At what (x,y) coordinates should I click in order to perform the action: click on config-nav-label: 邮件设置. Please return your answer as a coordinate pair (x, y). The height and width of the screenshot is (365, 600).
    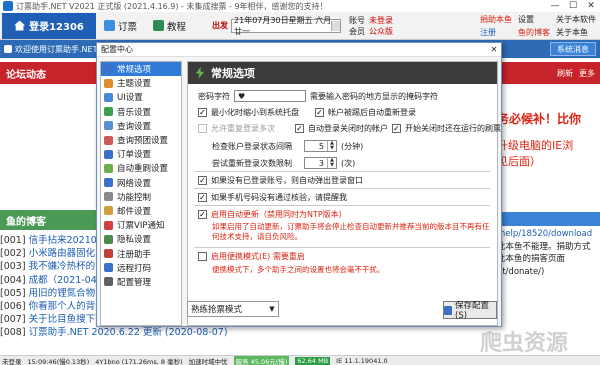
    Looking at the image, I should click on (134, 211).